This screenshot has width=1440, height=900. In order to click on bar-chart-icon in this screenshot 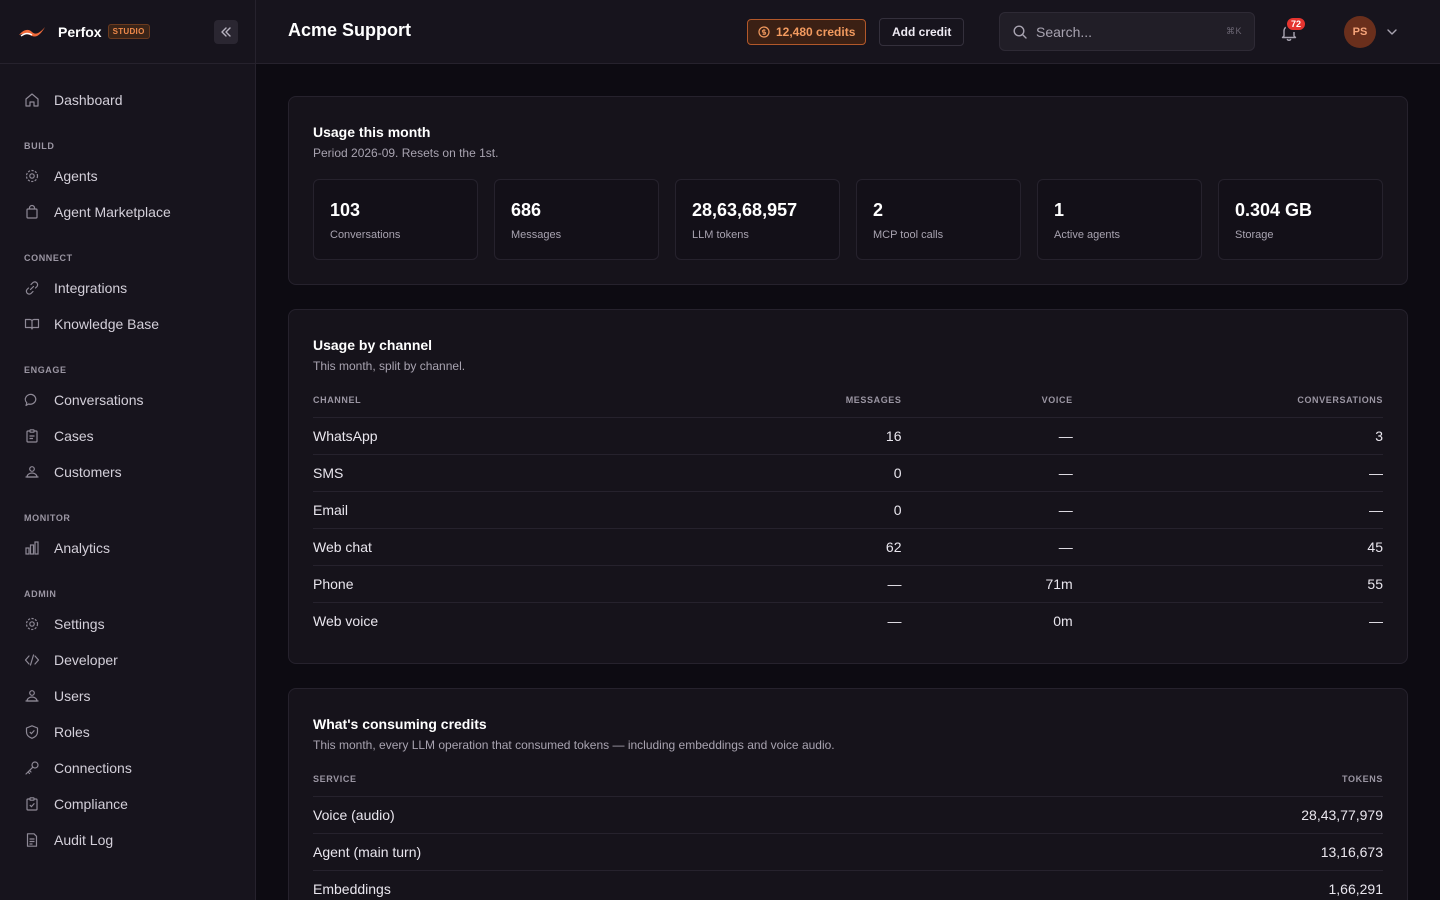, I will do `click(32, 548)`.